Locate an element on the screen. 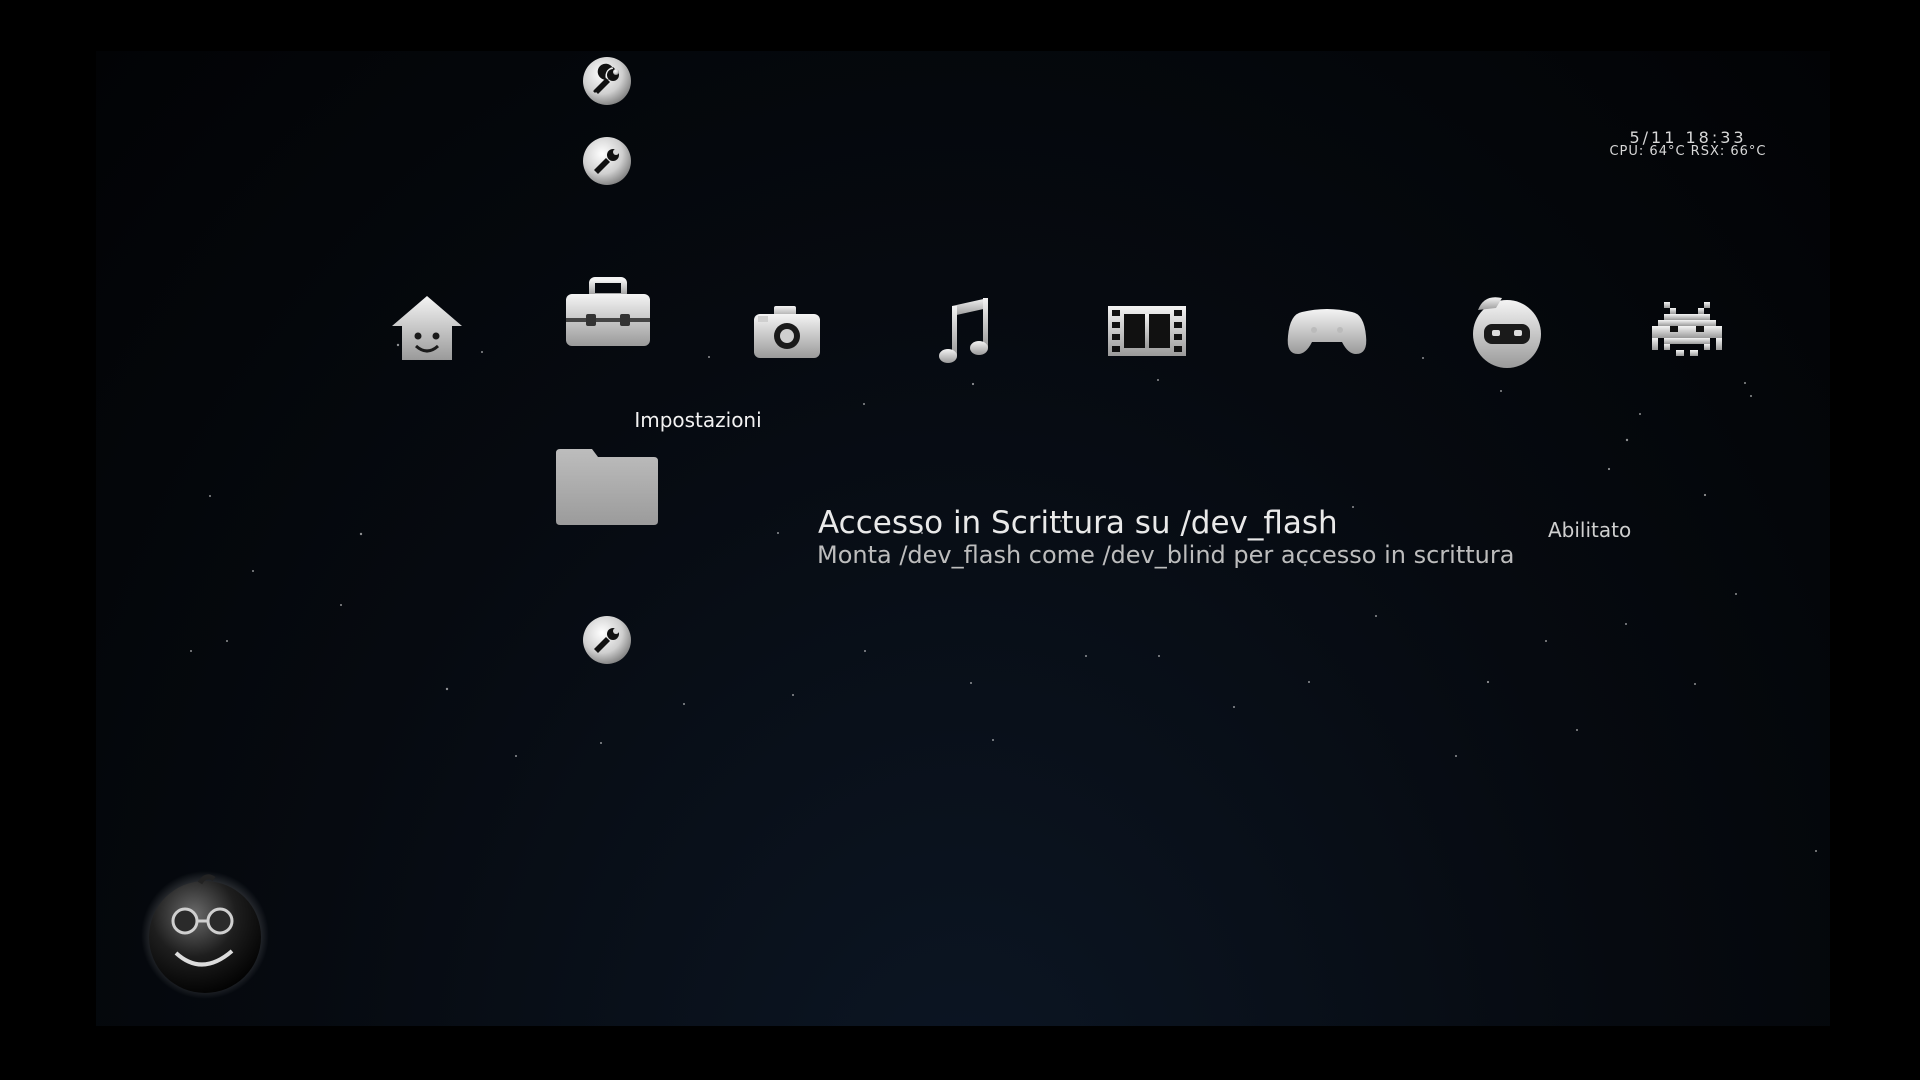 The width and height of the screenshot is (1920, 1080). date-time: 5/11 18:33 is located at coordinates (1688, 137).